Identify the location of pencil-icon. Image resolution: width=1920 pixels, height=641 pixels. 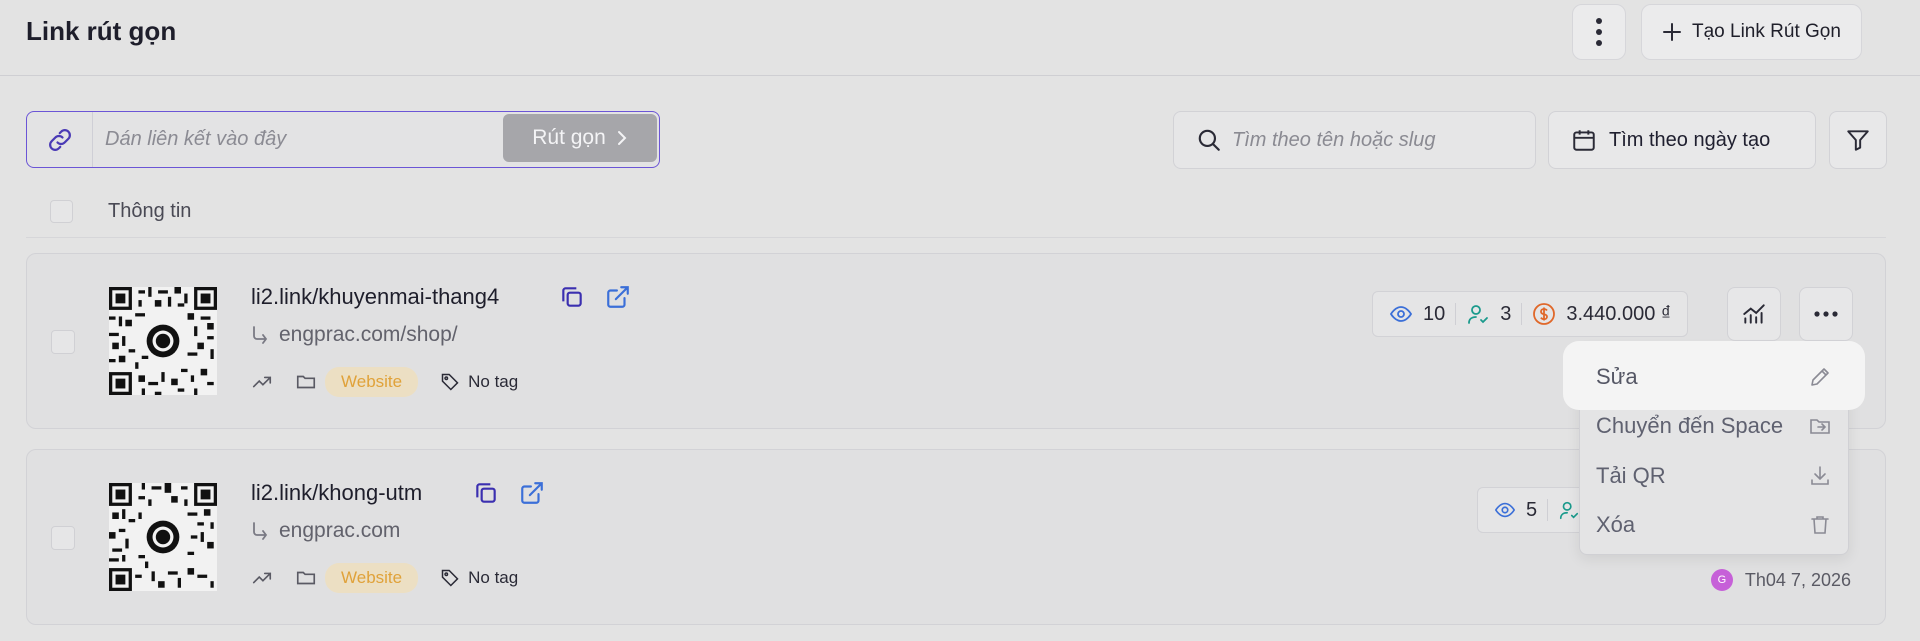
(1820, 377).